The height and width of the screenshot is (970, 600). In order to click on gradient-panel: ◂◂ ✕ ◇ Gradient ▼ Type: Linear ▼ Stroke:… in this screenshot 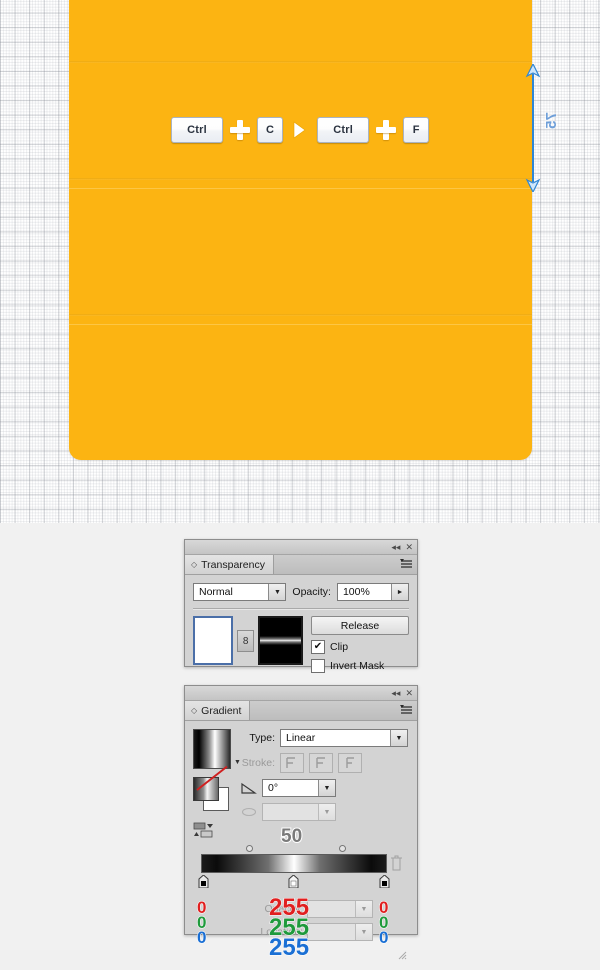, I will do `click(301, 822)`.